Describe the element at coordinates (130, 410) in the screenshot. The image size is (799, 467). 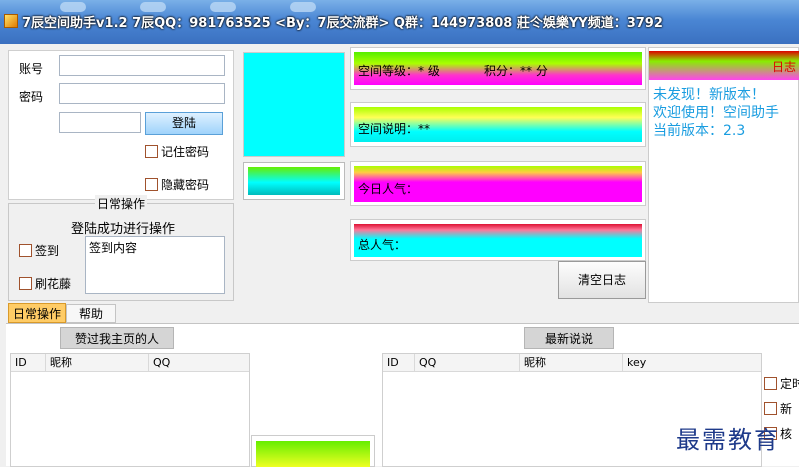
I see `visitors-table: ID 昵称 QQ` at that location.